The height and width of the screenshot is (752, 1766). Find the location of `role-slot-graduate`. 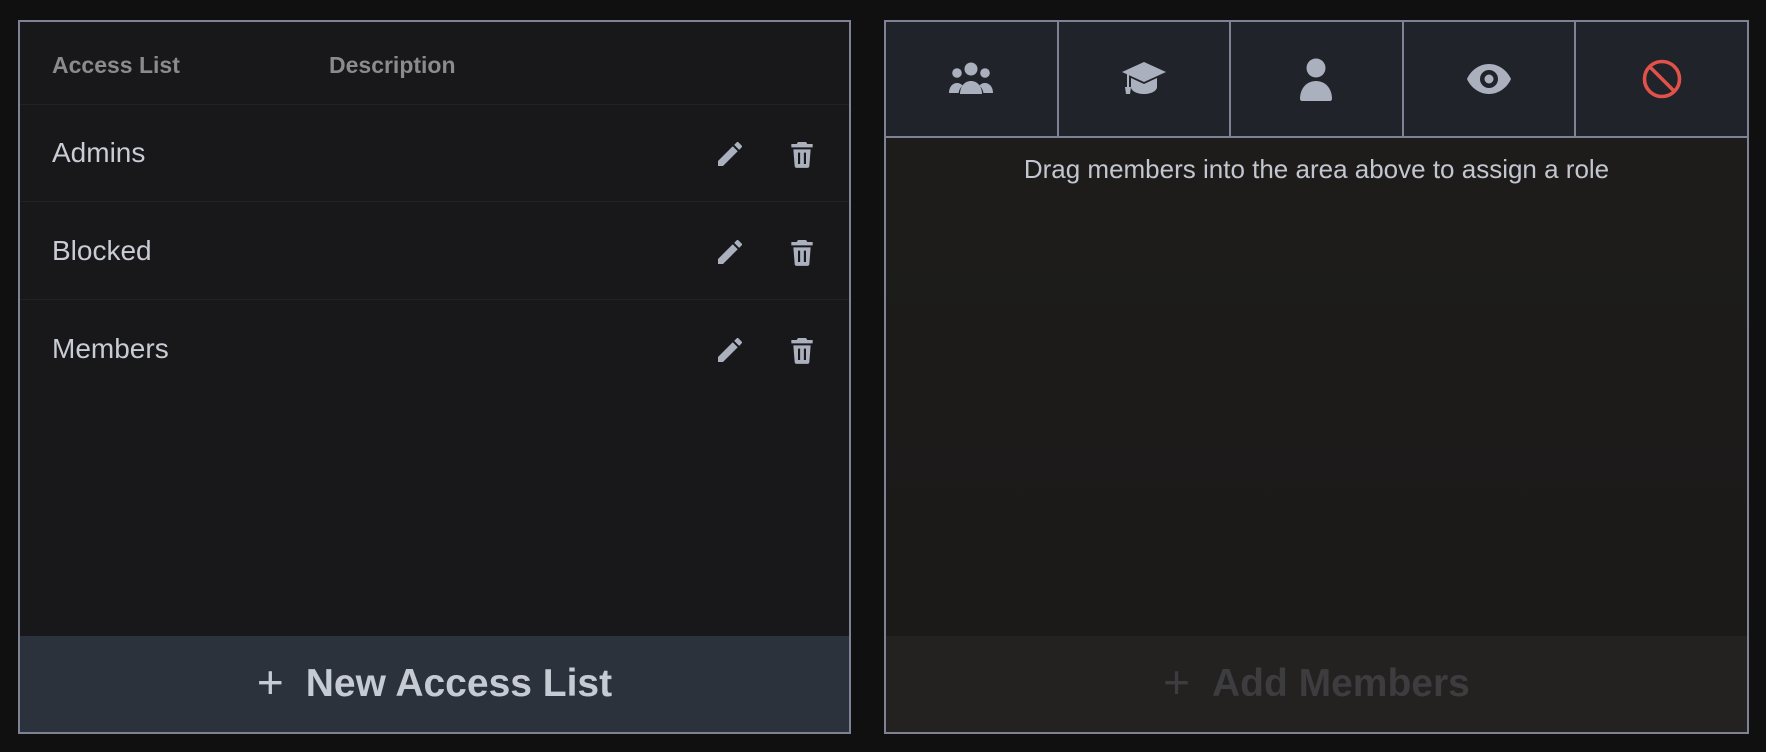

role-slot-graduate is located at coordinates (1145, 79).